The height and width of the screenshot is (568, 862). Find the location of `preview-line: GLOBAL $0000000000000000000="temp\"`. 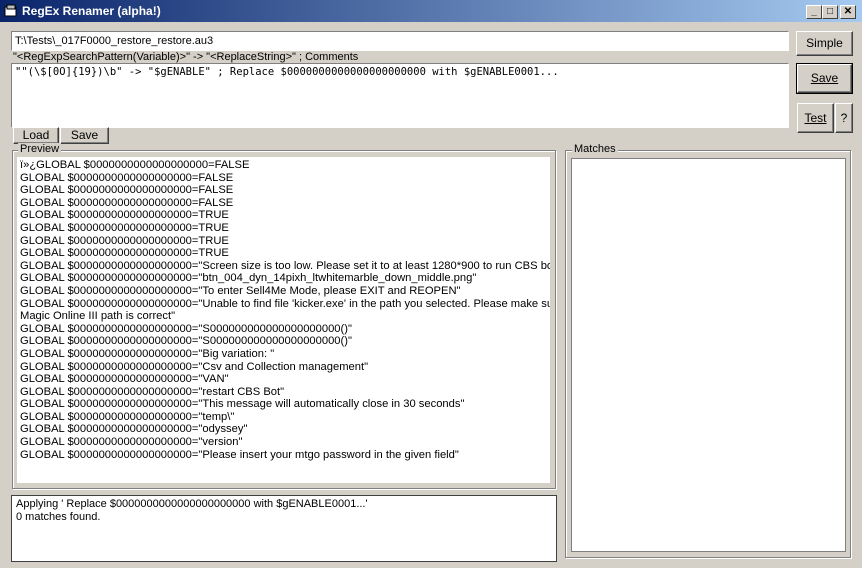

preview-line: GLOBAL $0000000000000000000="temp\" is located at coordinates (127, 416).